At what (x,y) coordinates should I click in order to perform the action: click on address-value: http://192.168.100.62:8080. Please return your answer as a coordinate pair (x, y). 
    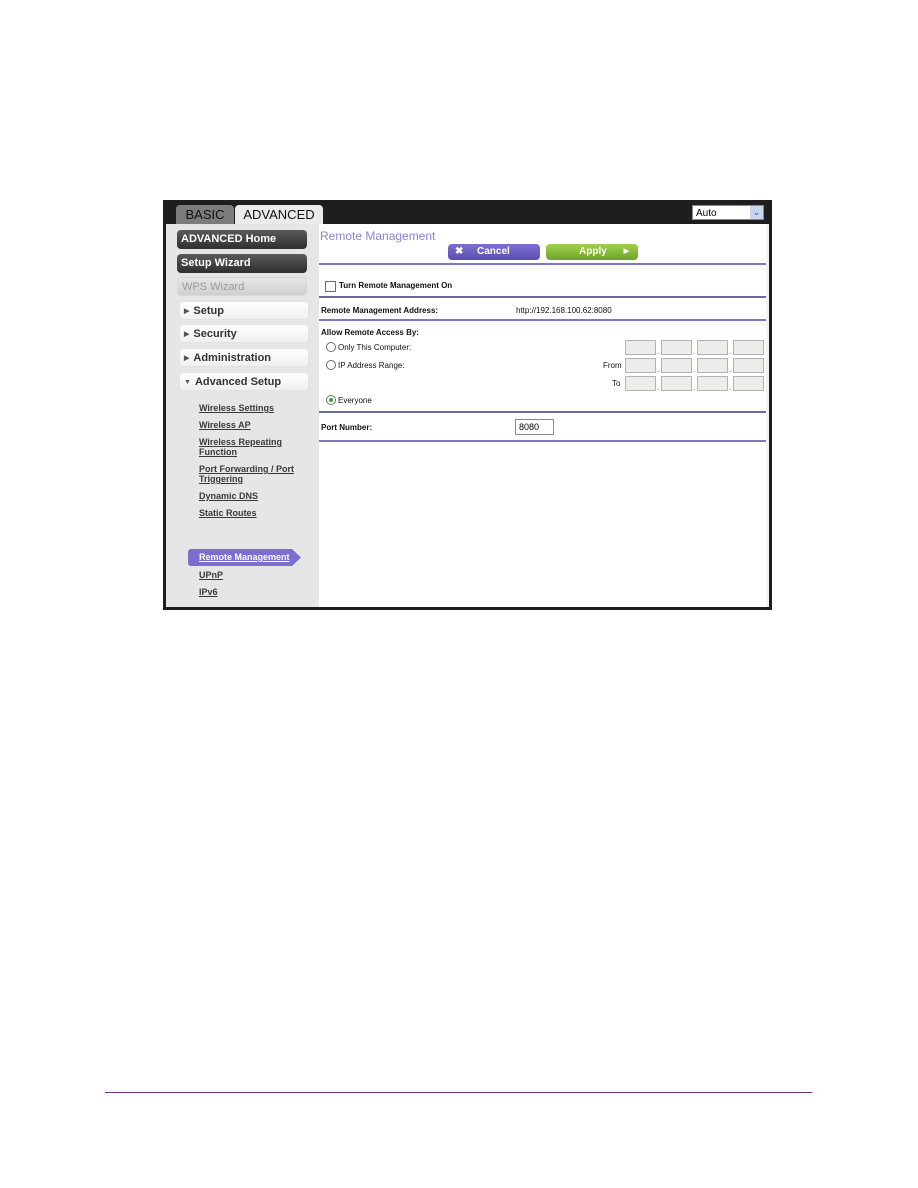
    Looking at the image, I should click on (564, 310).